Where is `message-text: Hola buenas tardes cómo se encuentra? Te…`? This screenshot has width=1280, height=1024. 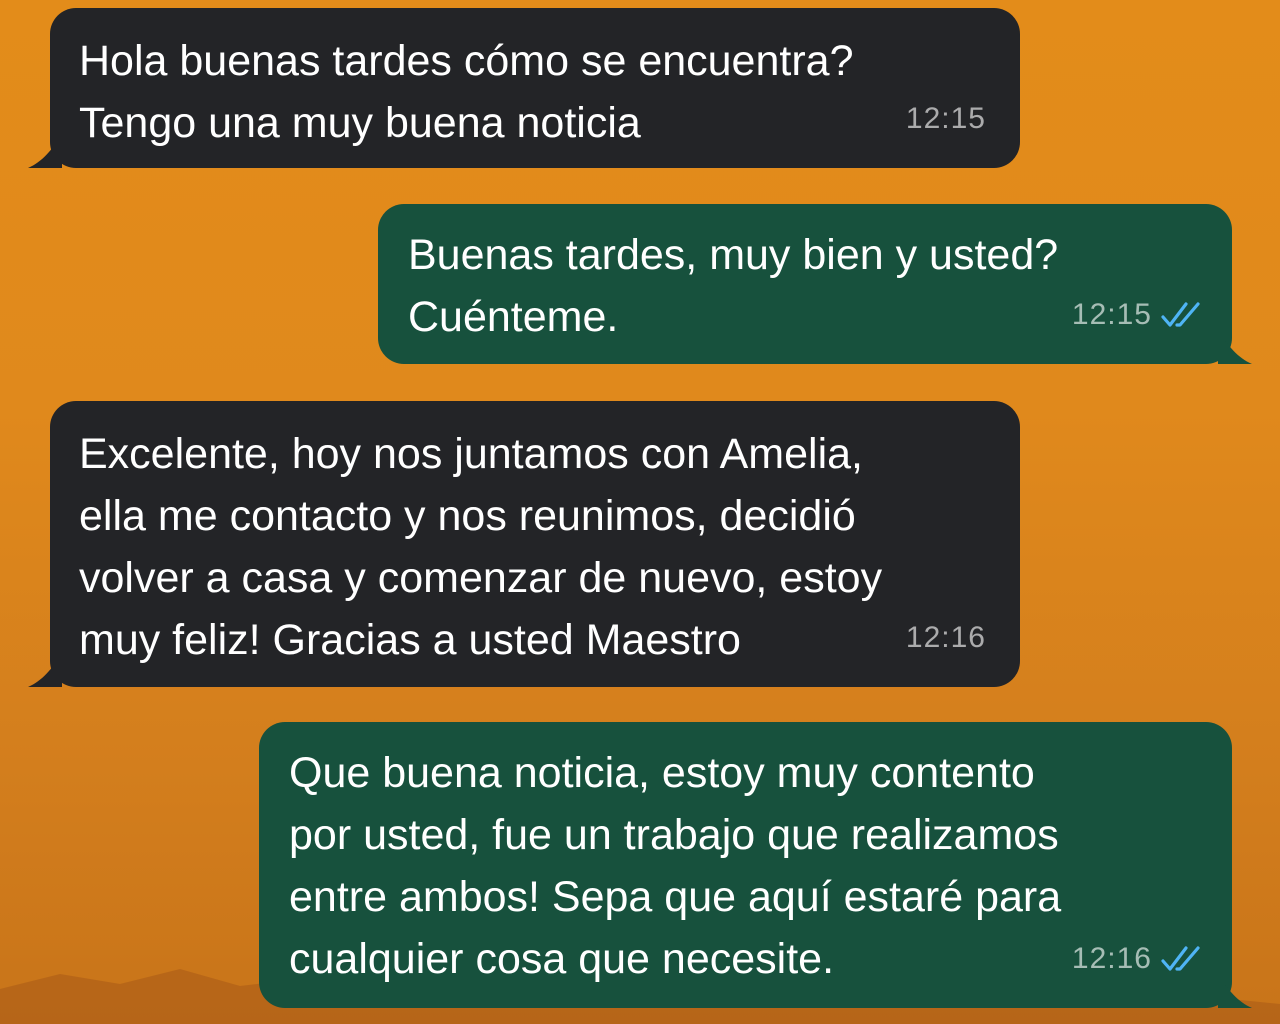
message-text: Hola buenas tardes cómo se encuentra? Te… is located at coordinates (466, 92).